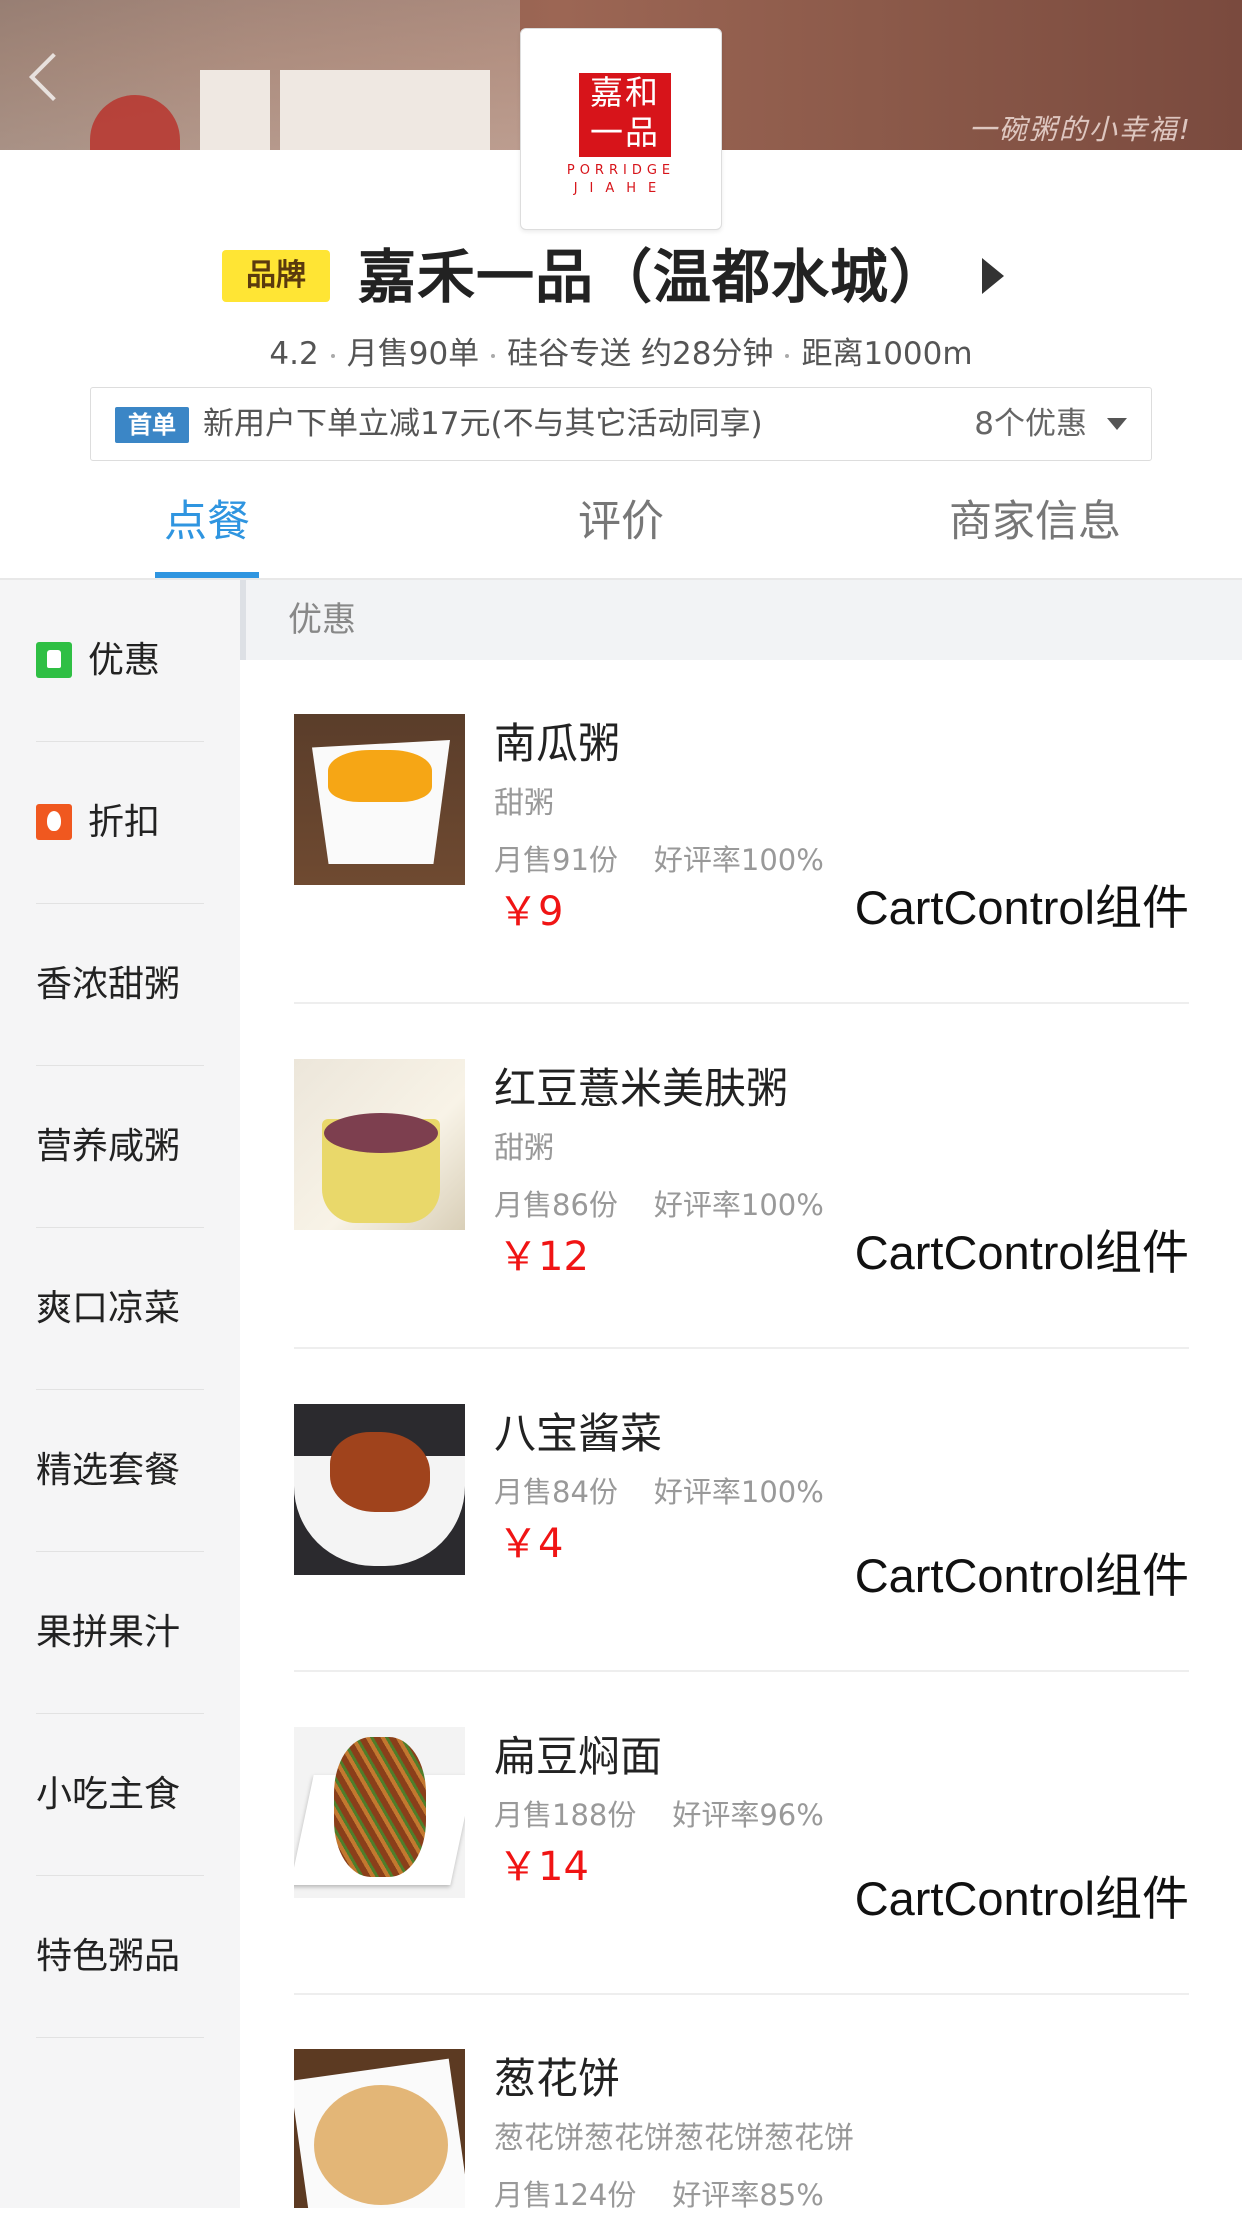 Image resolution: width=1242 pixels, height=2215 pixels. What do you see at coordinates (380, 1807) in the screenshot?
I see `dish-shape` at bounding box center [380, 1807].